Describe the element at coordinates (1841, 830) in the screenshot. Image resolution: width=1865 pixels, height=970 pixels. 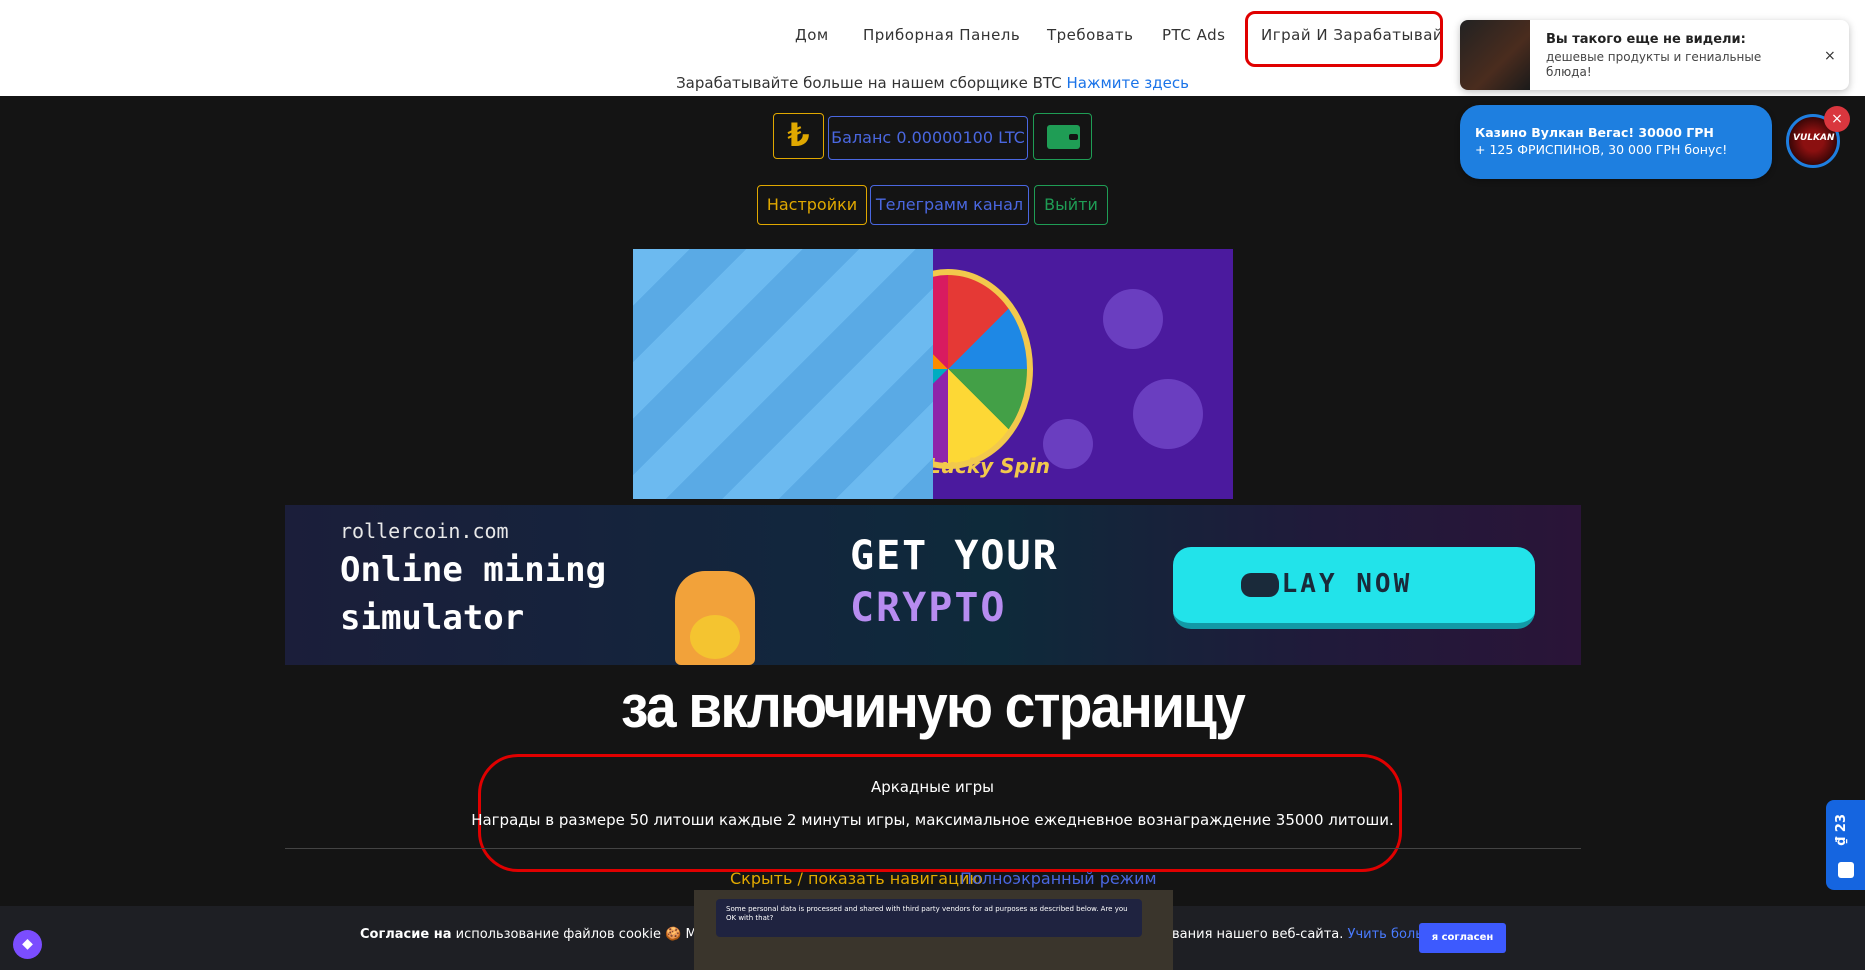
I see `side-tab-label: ₫ 23` at that location.